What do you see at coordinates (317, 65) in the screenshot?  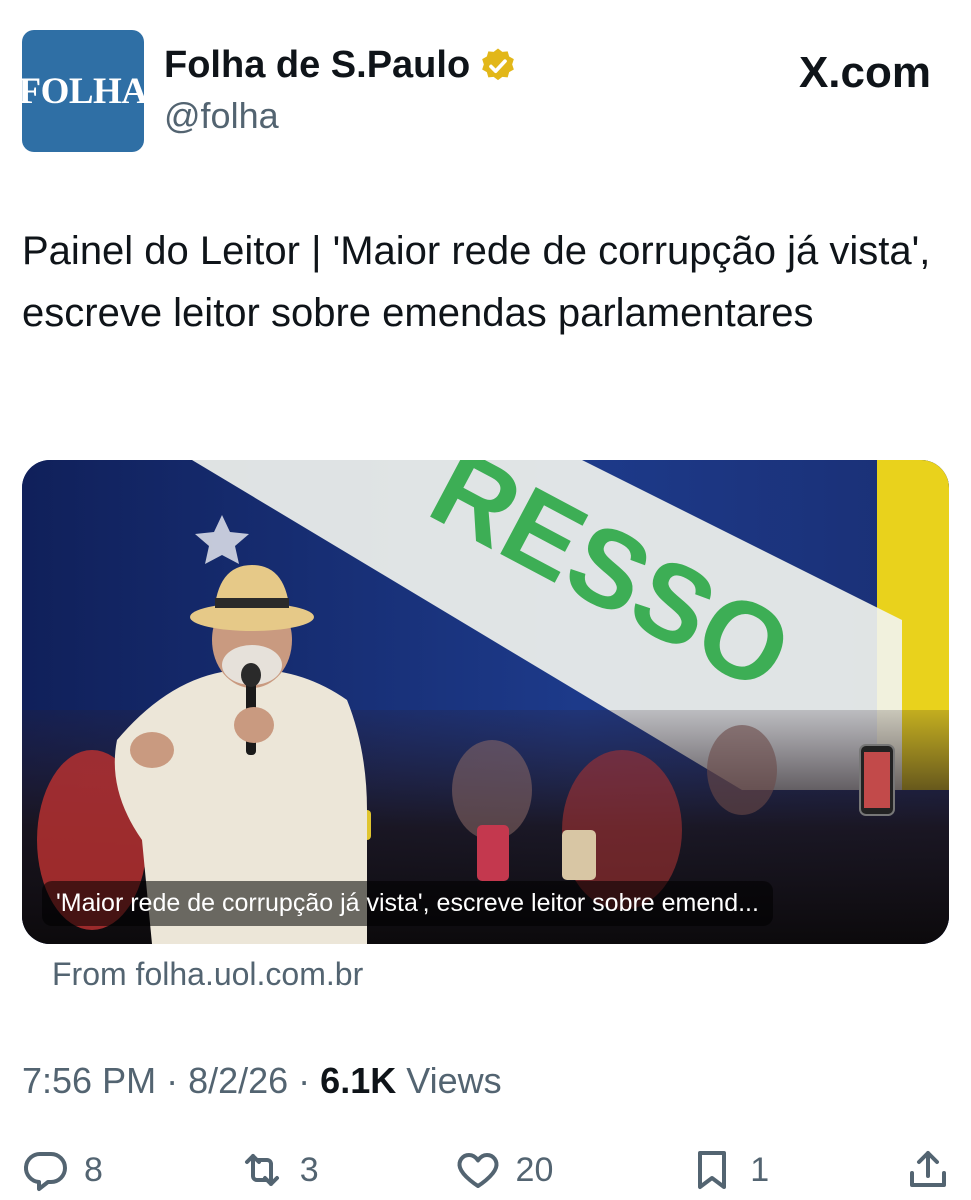 I see `display-name: Folha de S.Paulo` at bounding box center [317, 65].